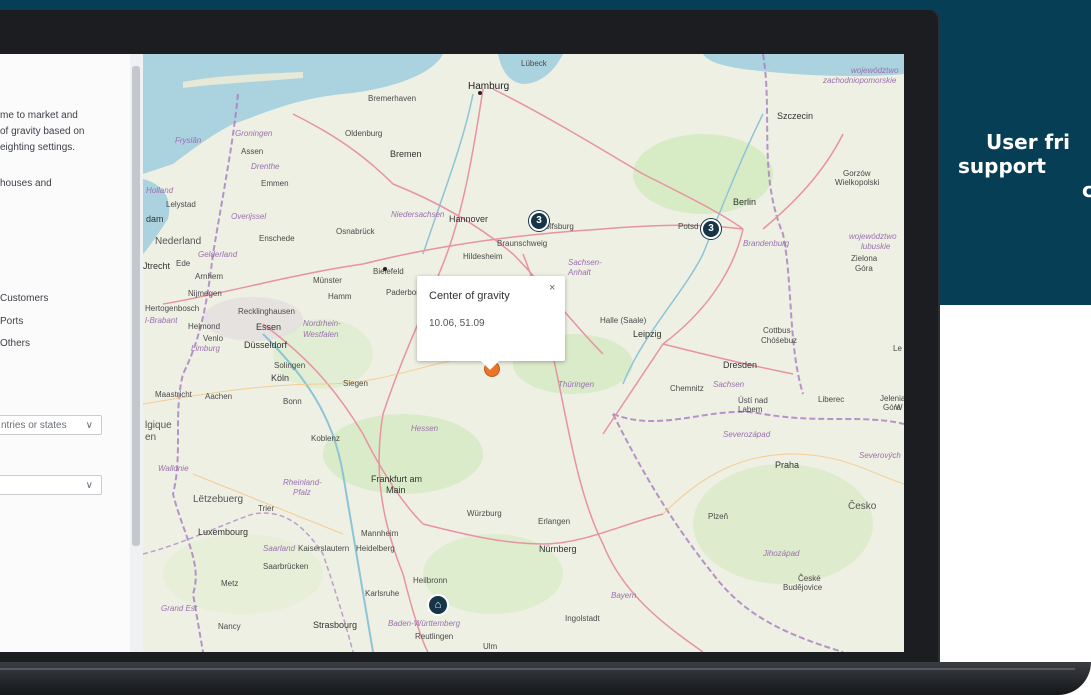 The height and width of the screenshot is (695, 1091). Describe the element at coordinates (340, 296) in the screenshot. I see `map-label: Hamm` at that location.